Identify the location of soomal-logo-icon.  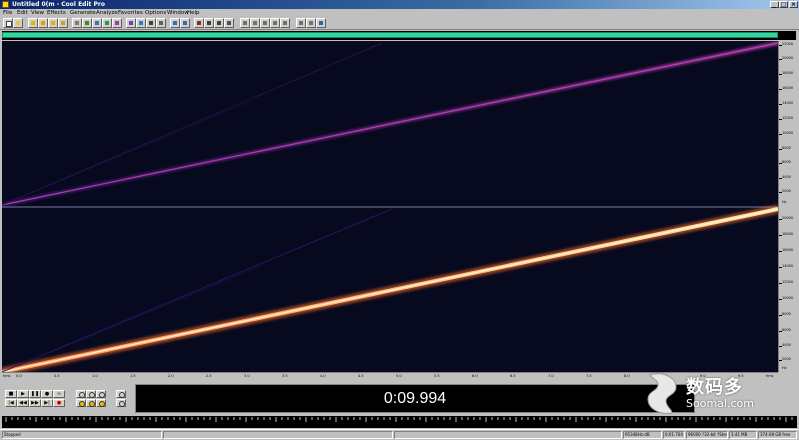
(662, 393).